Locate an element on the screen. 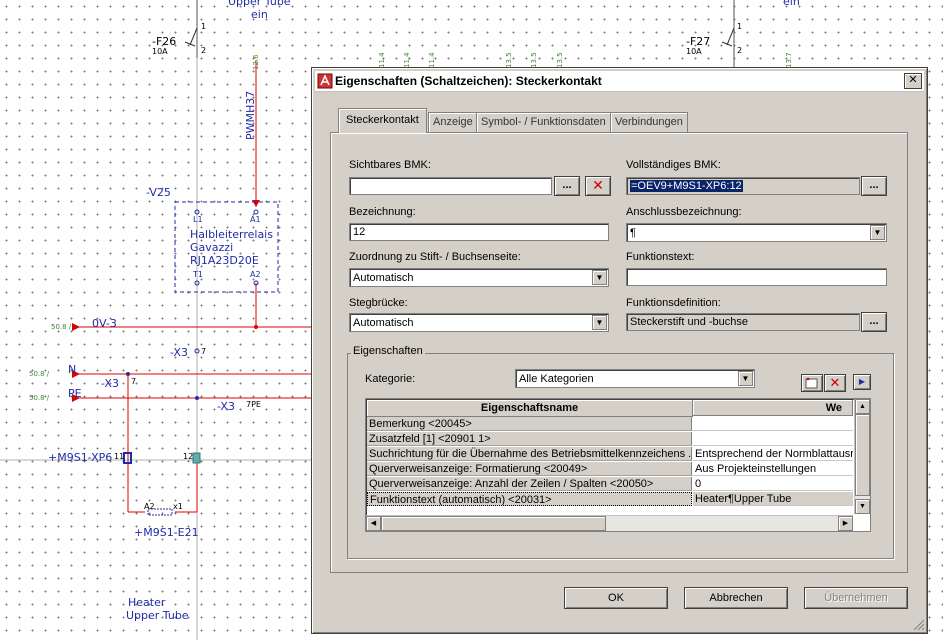 This screenshot has height=640, width=943. anschluss-select: ¶ ▼ is located at coordinates (756, 232).